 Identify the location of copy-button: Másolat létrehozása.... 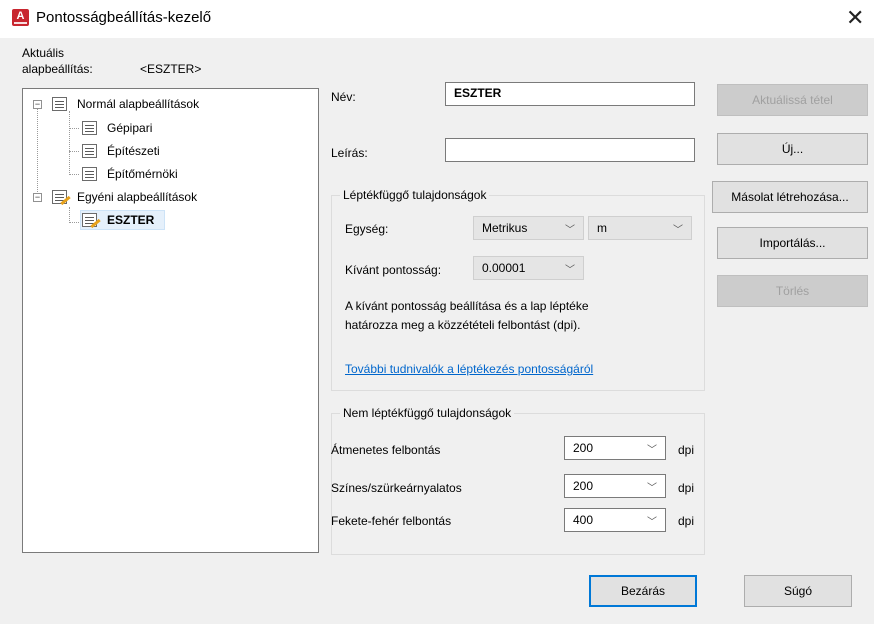
(790, 197).